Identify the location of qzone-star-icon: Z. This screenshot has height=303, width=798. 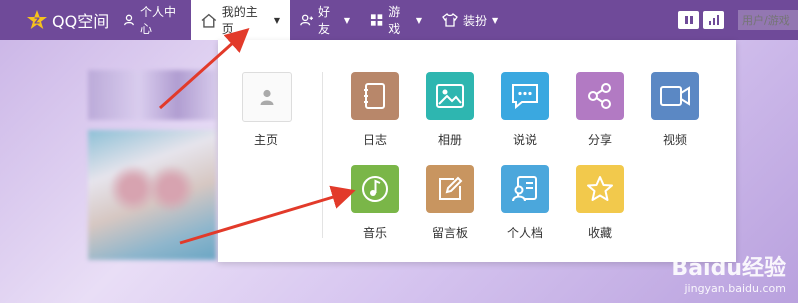
(37, 20).